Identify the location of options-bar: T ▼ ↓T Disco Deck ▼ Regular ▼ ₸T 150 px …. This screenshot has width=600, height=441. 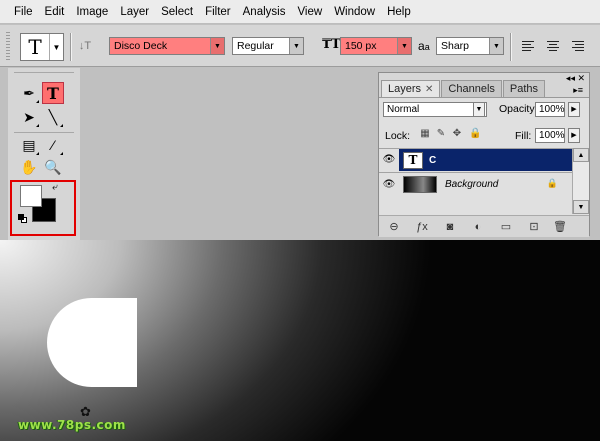
(300, 46).